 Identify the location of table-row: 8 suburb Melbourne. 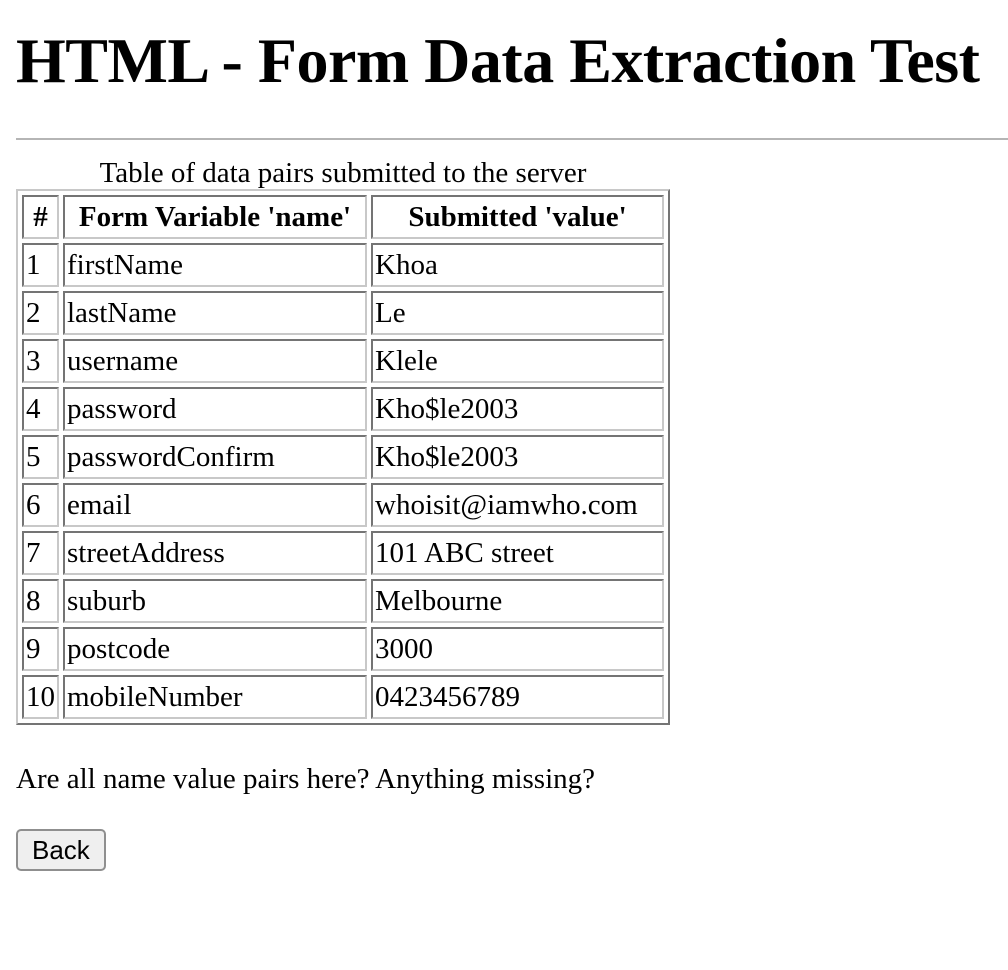
(343, 601).